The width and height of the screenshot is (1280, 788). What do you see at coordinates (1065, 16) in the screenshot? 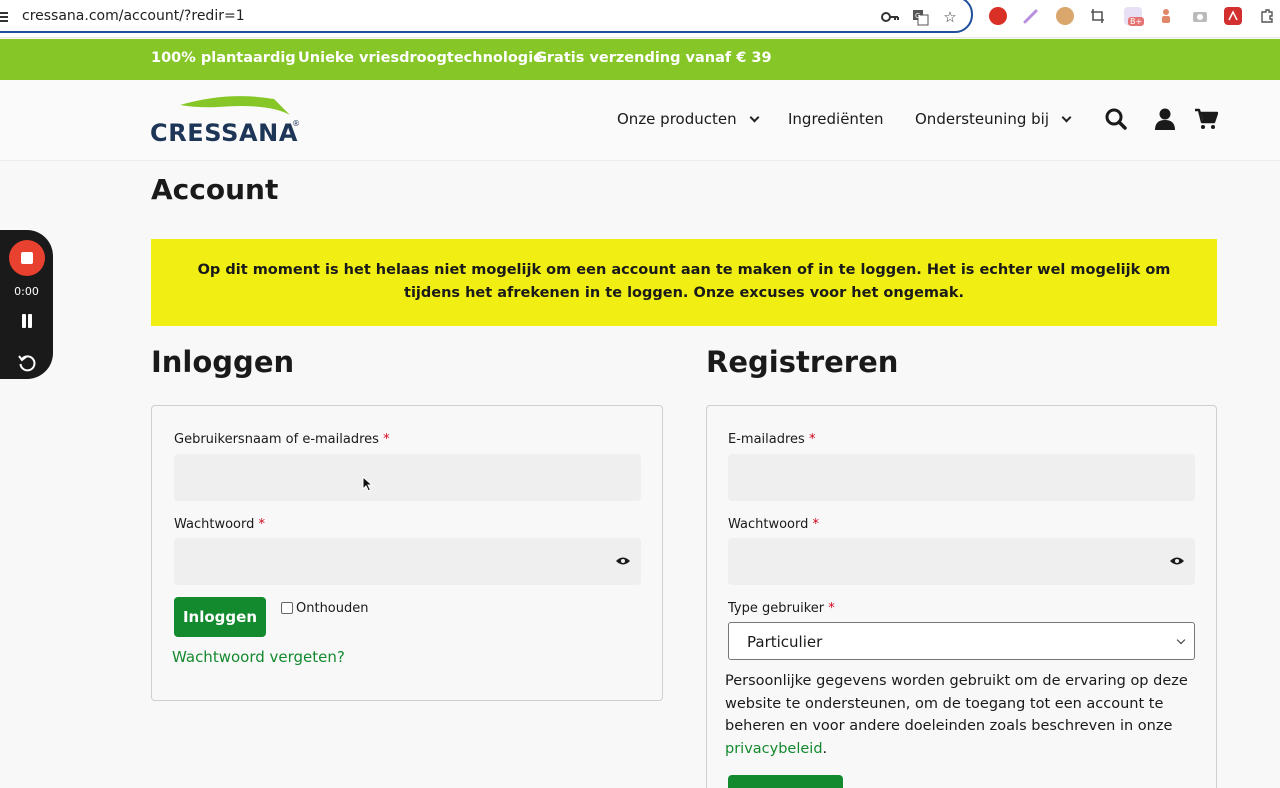
I see `cookie-extension-icon` at bounding box center [1065, 16].